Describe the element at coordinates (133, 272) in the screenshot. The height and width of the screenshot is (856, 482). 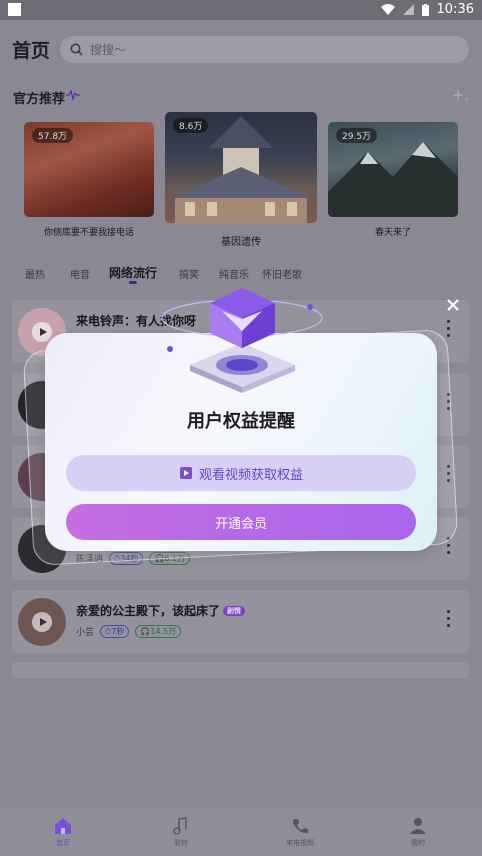
I see `tab-internet-popular: 网络流行` at that location.